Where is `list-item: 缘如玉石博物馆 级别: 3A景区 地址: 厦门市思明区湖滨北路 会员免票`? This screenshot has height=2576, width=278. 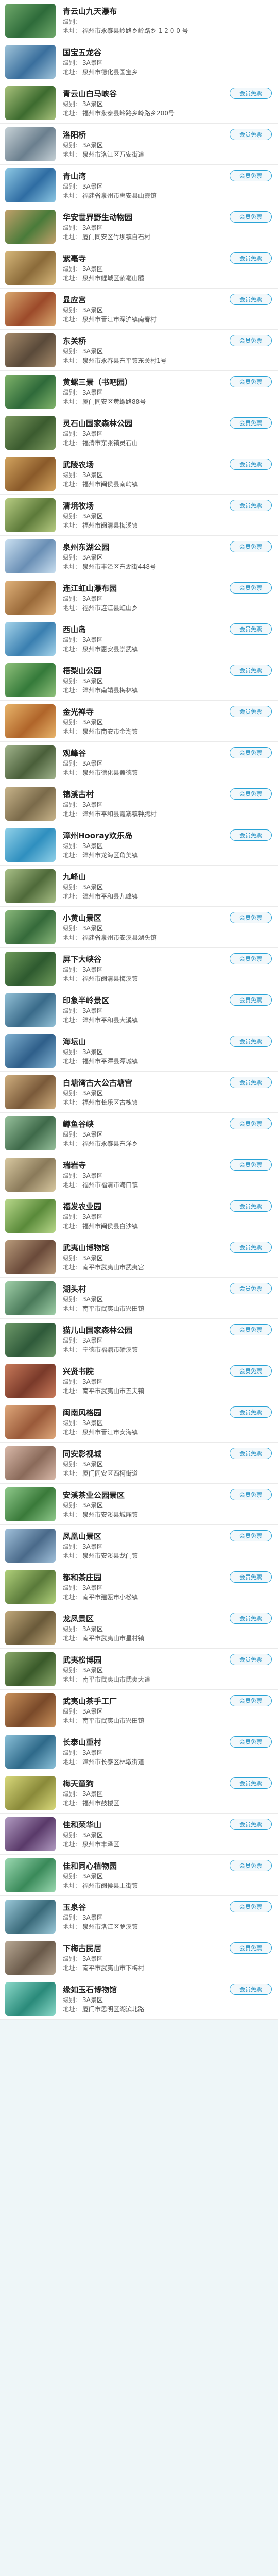 list-item: 缘如玉石博物馆 级别: 3A景区 地址: 厦门市思明区湖滨北路 会员免票 is located at coordinates (139, 1999).